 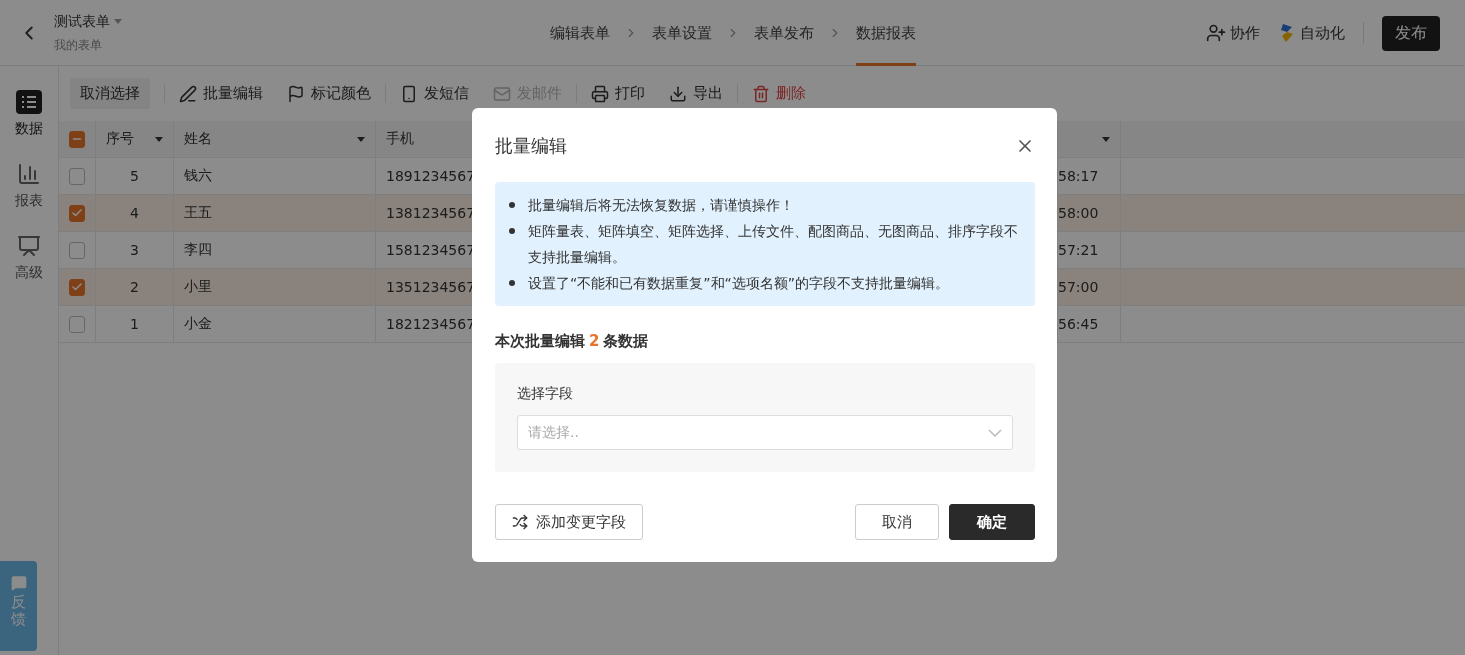 What do you see at coordinates (431, 250) in the screenshot?
I see `table-cell: 1581234567` at bounding box center [431, 250].